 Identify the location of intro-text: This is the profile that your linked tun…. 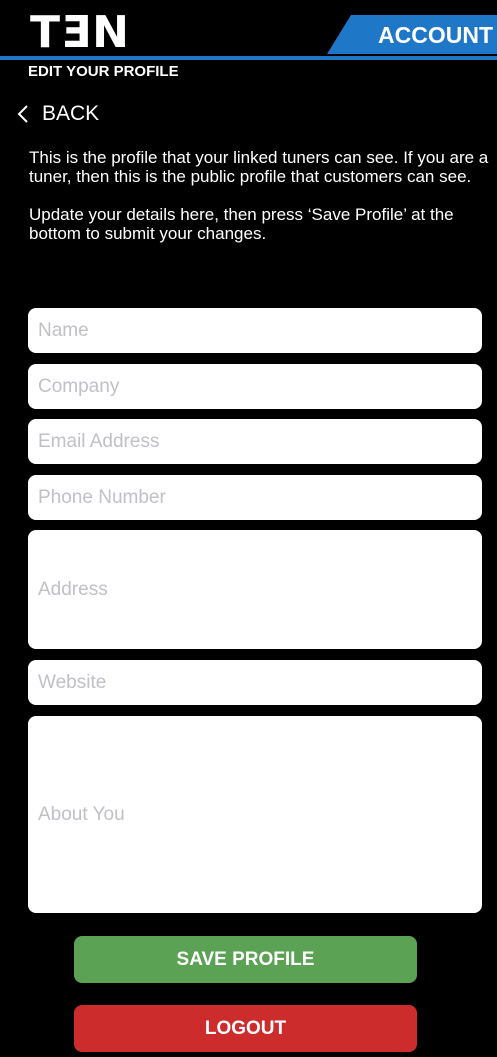
(259, 195).